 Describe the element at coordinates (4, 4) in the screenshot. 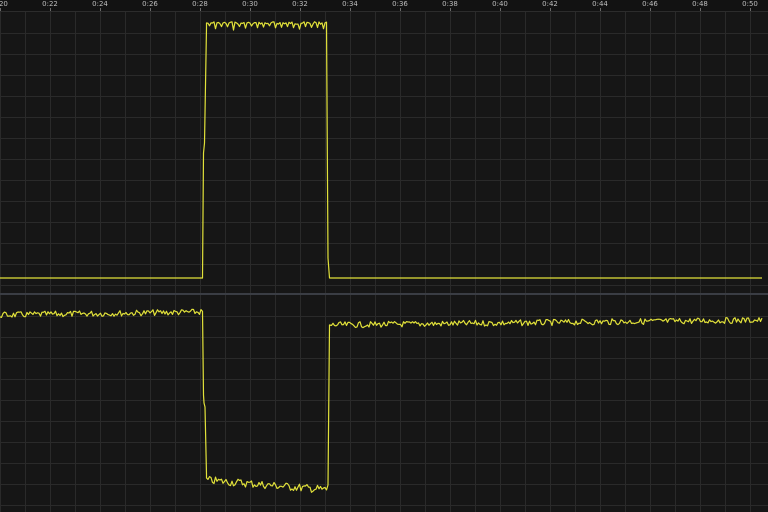

I see `tick-label: 0:20` at that location.